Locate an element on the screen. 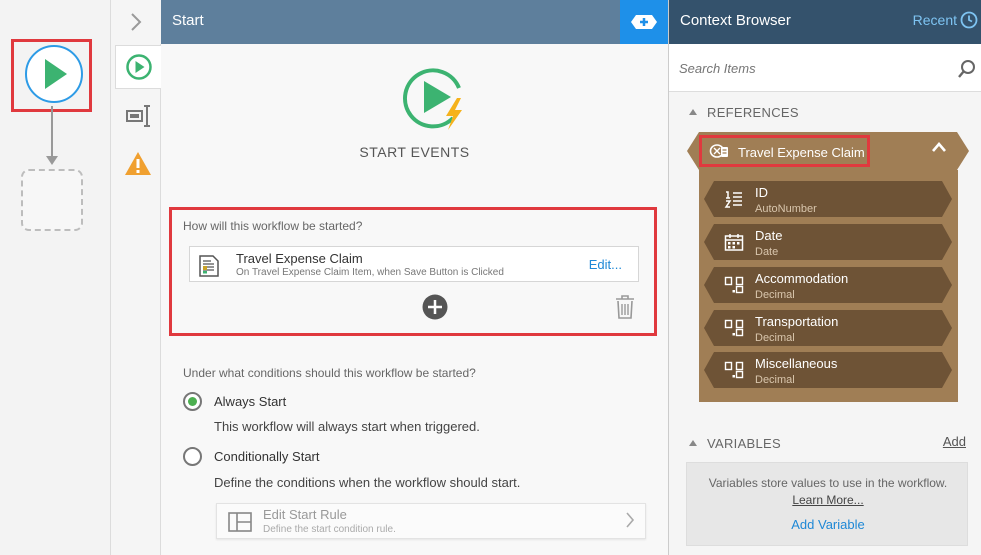 The width and height of the screenshot is (981, 555). add-trigger-icon is located at coordinates (435, 307).